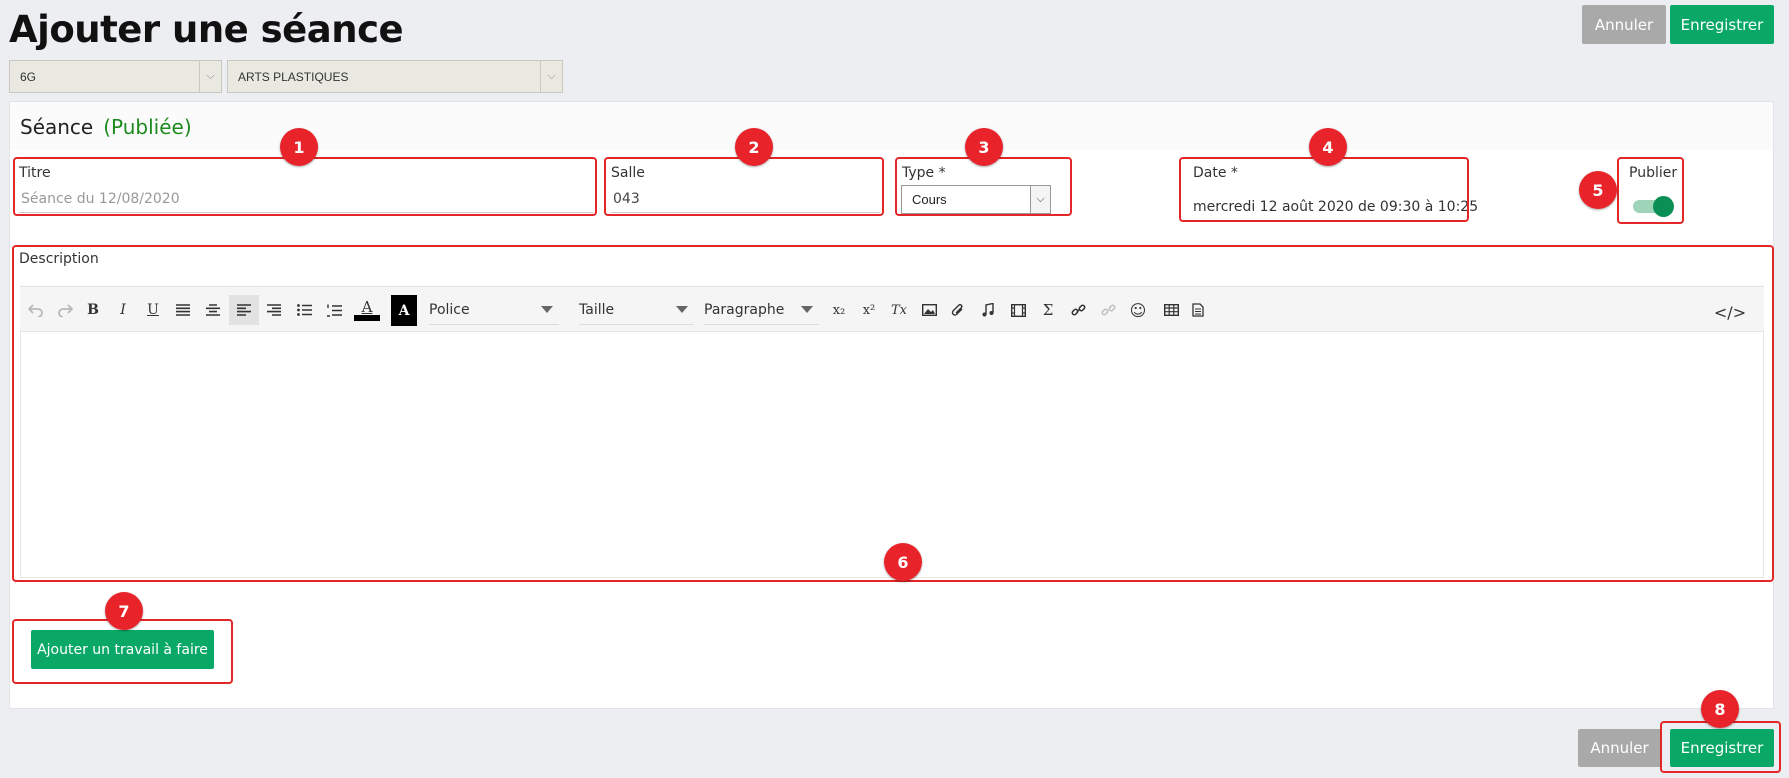 The image size is (1789, 778). I want to click on section-title: Séance (Publiée), so click(106, 127).